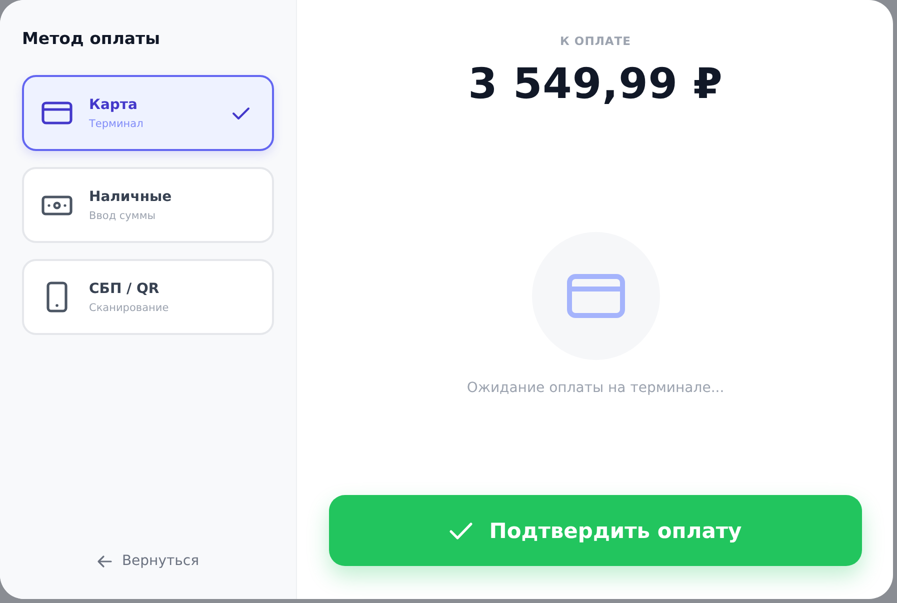 This screenshot has height=603, width=897. What do you see at coordinates (92, 39) in the screenshot?
I see `sidebar-title: Метод оплаты` at bounding box center [92, 39].